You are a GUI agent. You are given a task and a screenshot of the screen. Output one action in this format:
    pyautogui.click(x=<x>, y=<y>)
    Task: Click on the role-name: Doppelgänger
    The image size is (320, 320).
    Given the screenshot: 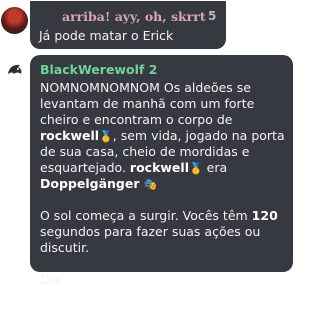 What is the action you would take?
    pyautogui.click(x=90, y=183)
    